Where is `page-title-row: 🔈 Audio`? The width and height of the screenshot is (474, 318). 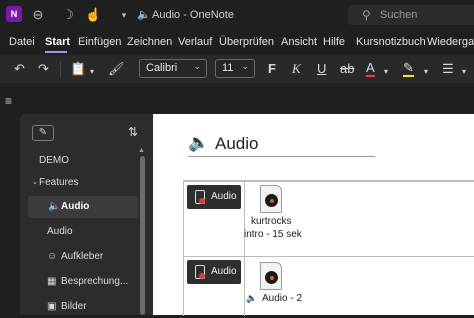 page-title-row: 🔈 Audio is located at coordinates (281, 144).